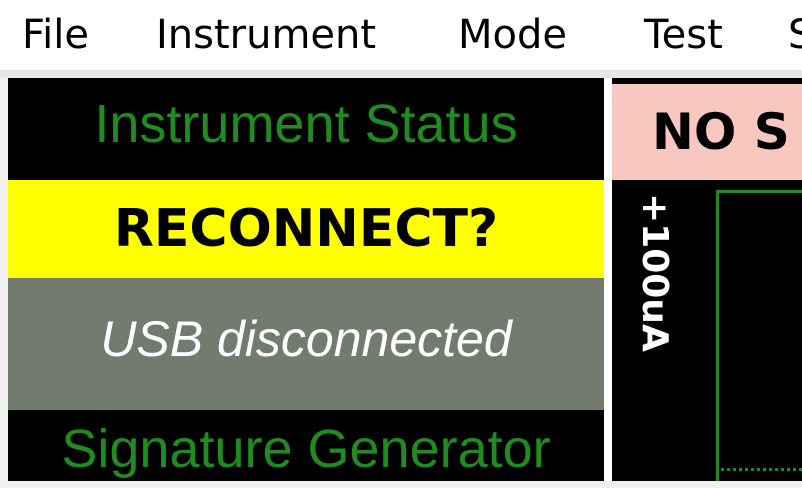 The height and width of the screenshot is (488, 802). What do you see at coordinates (401, 74) in the screenshot?
I see `menu-separator` at bounding box center [401, 74].